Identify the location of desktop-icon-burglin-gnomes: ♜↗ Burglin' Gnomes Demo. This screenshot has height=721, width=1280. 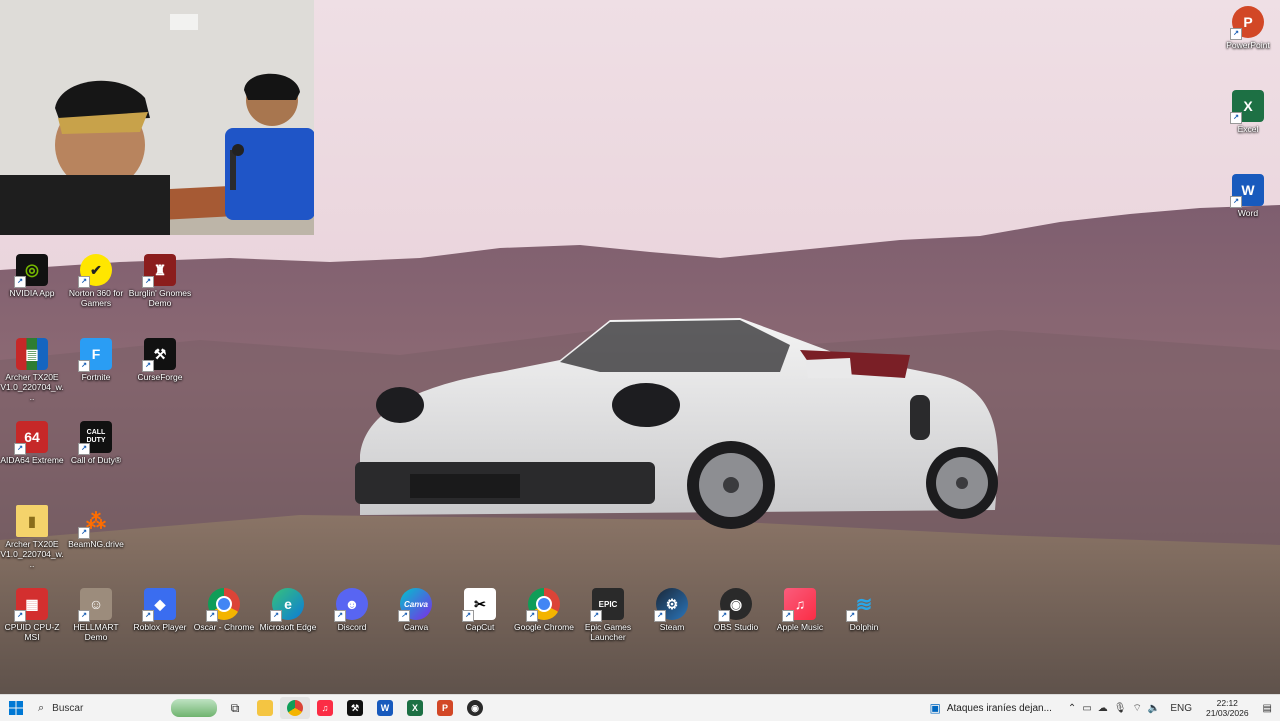
(160, 281).